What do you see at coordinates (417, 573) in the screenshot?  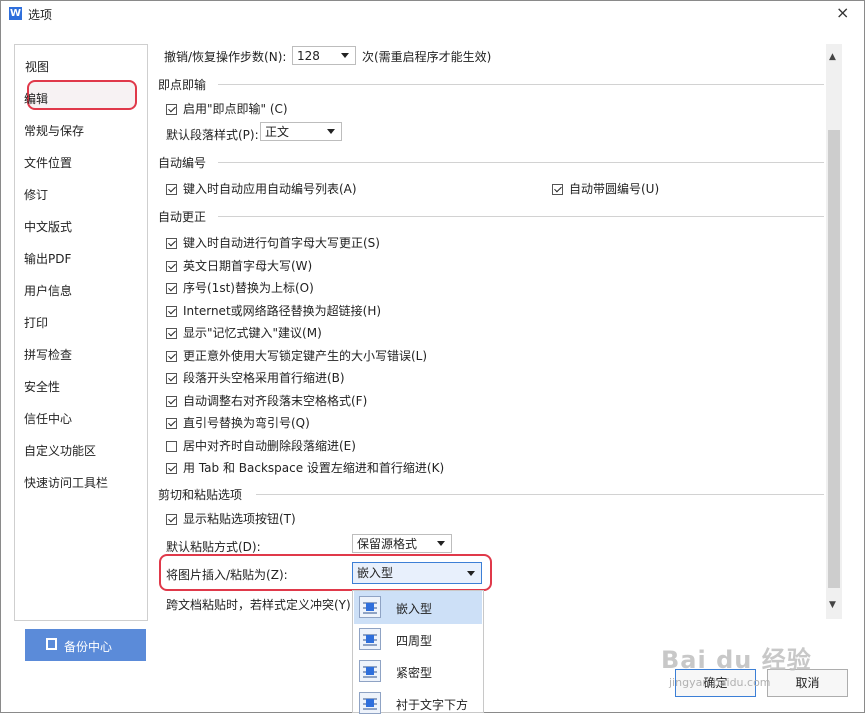 I see `image-paste-select: 嵌入型` at bounding box center [417, 573].